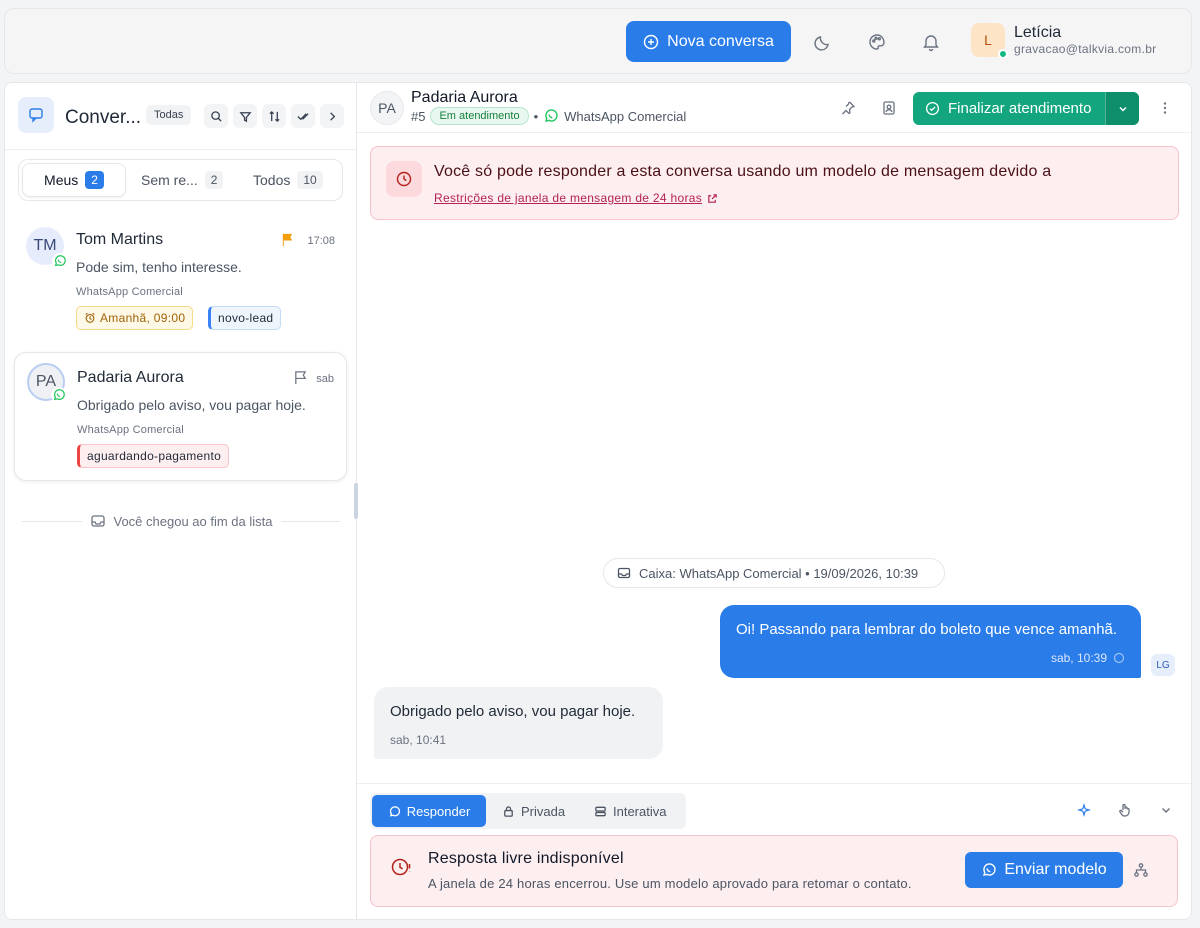  I want to click on contact-avatar: TM, so click(47, 248).